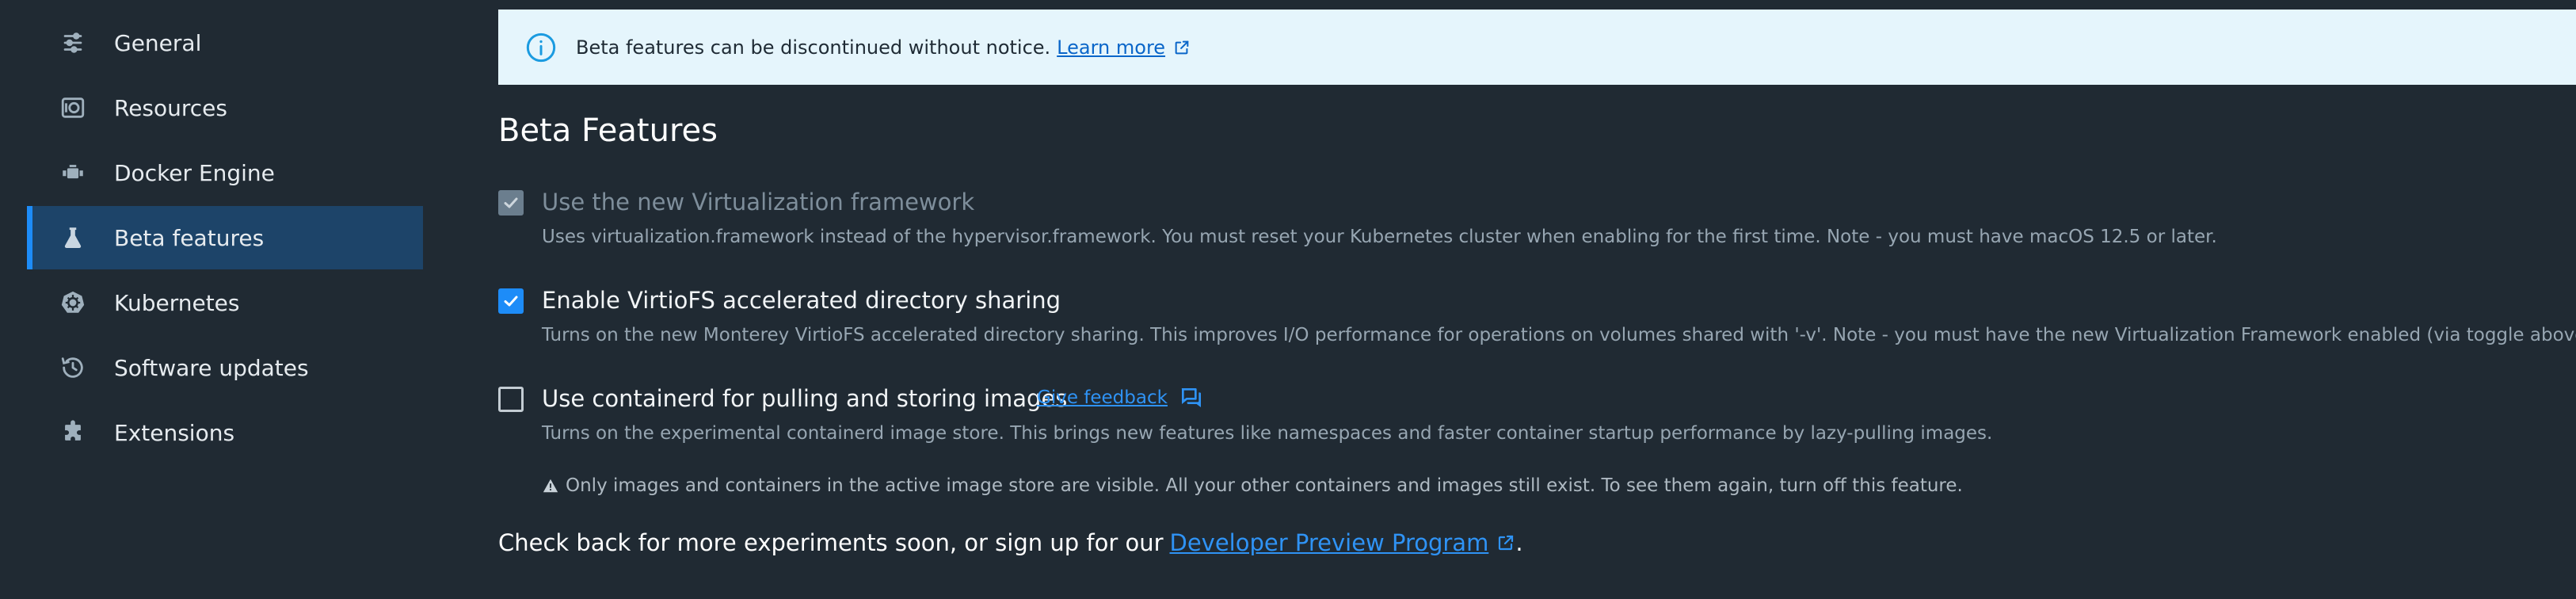 The width and height of the screenshot is (2576, 599). What do you see at coordinates (73, 367) in the screenshot?
I see `history-icon` at bounding box center [73, 367].